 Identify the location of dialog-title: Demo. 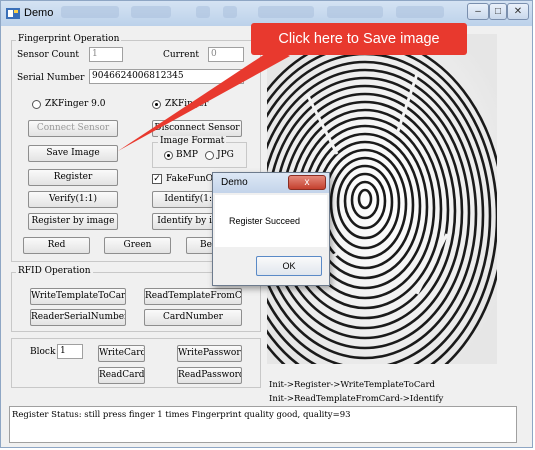
(234, 182).